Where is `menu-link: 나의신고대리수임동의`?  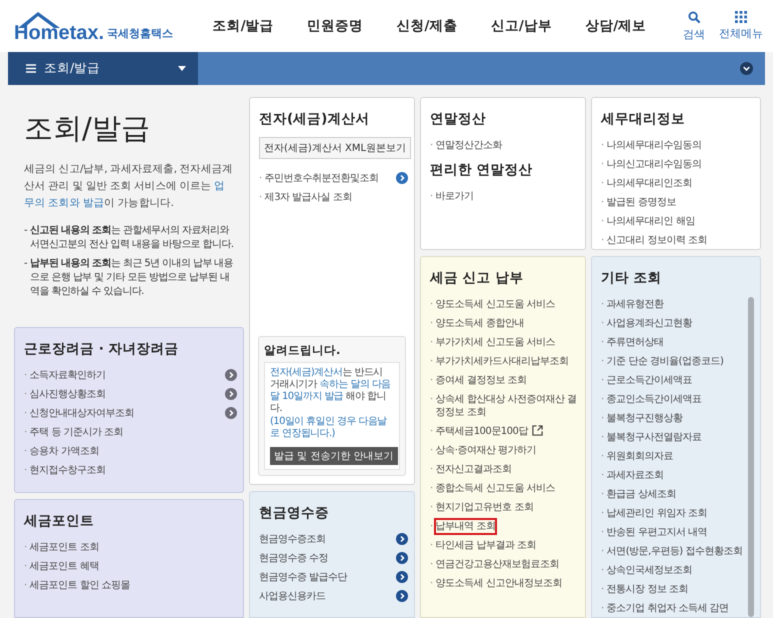 menu-link: 나의신고대리수임동의 is located at coordinates (654, 164).